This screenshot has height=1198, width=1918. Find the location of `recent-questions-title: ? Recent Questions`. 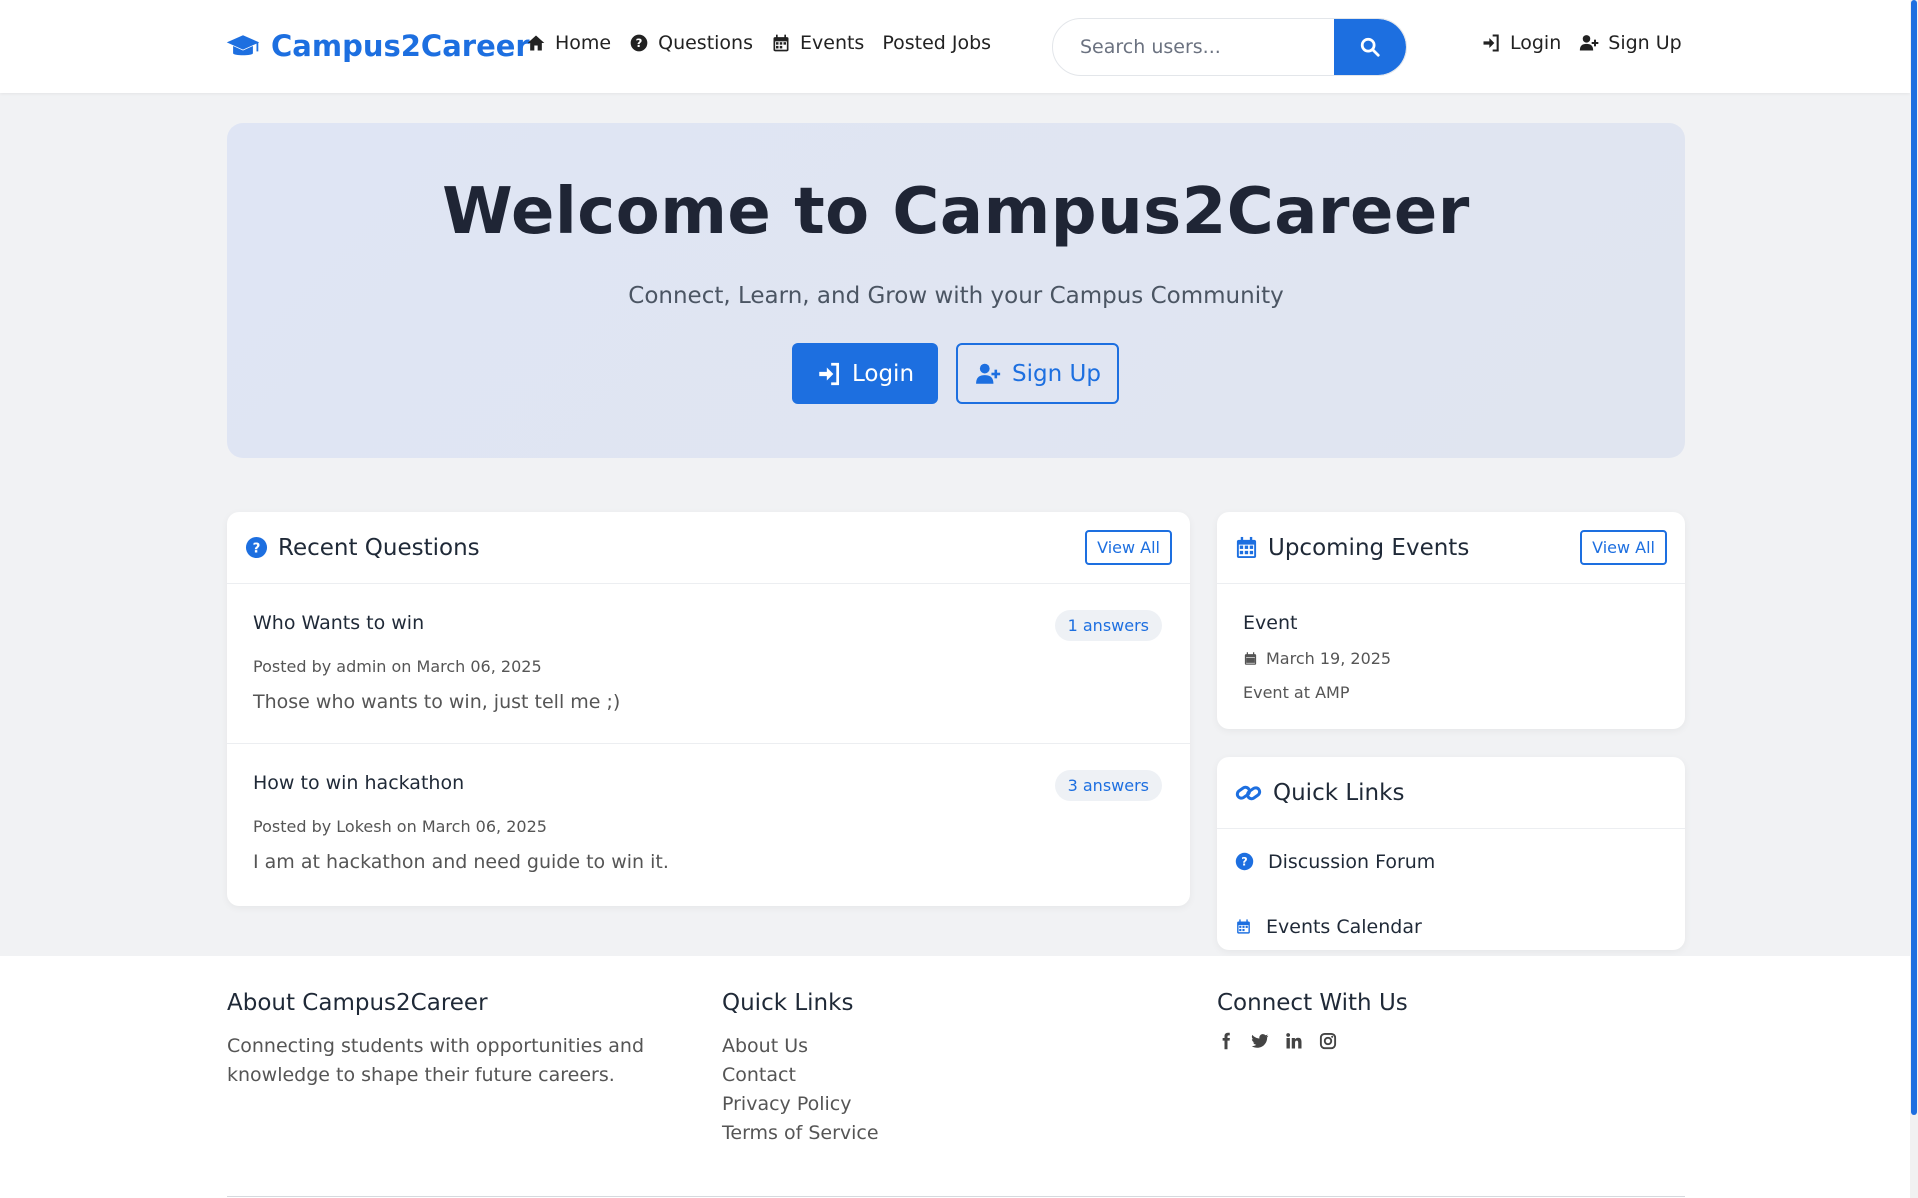

recent-questions-title: ? Recent Questions is located at coordinates (362, 548).